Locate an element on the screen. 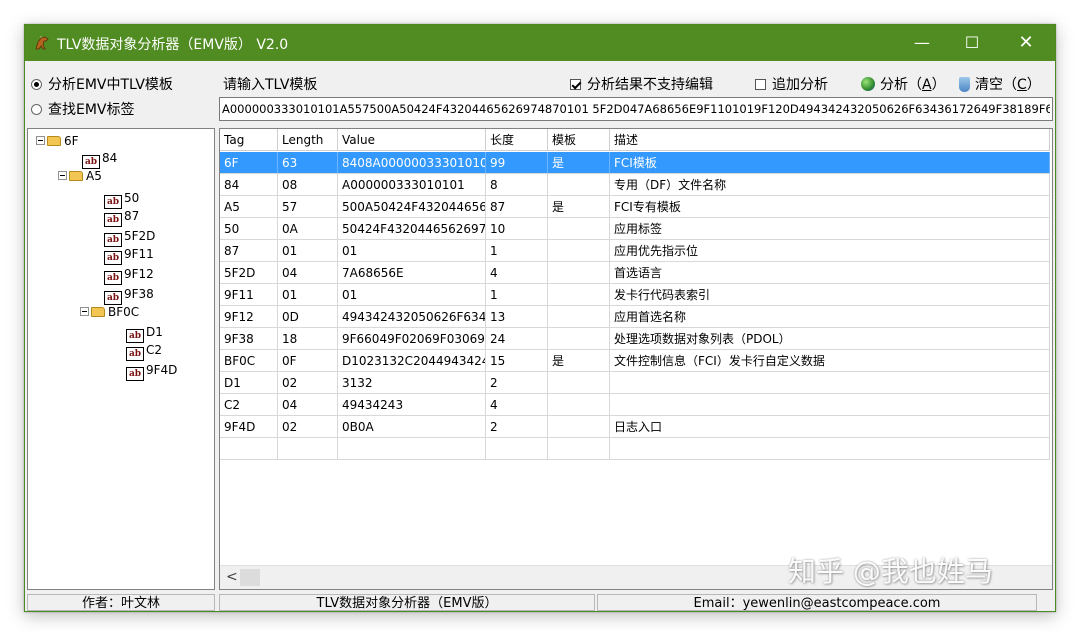  cell-value: 50424F43204465626974 is located at coordinates (412, 229).